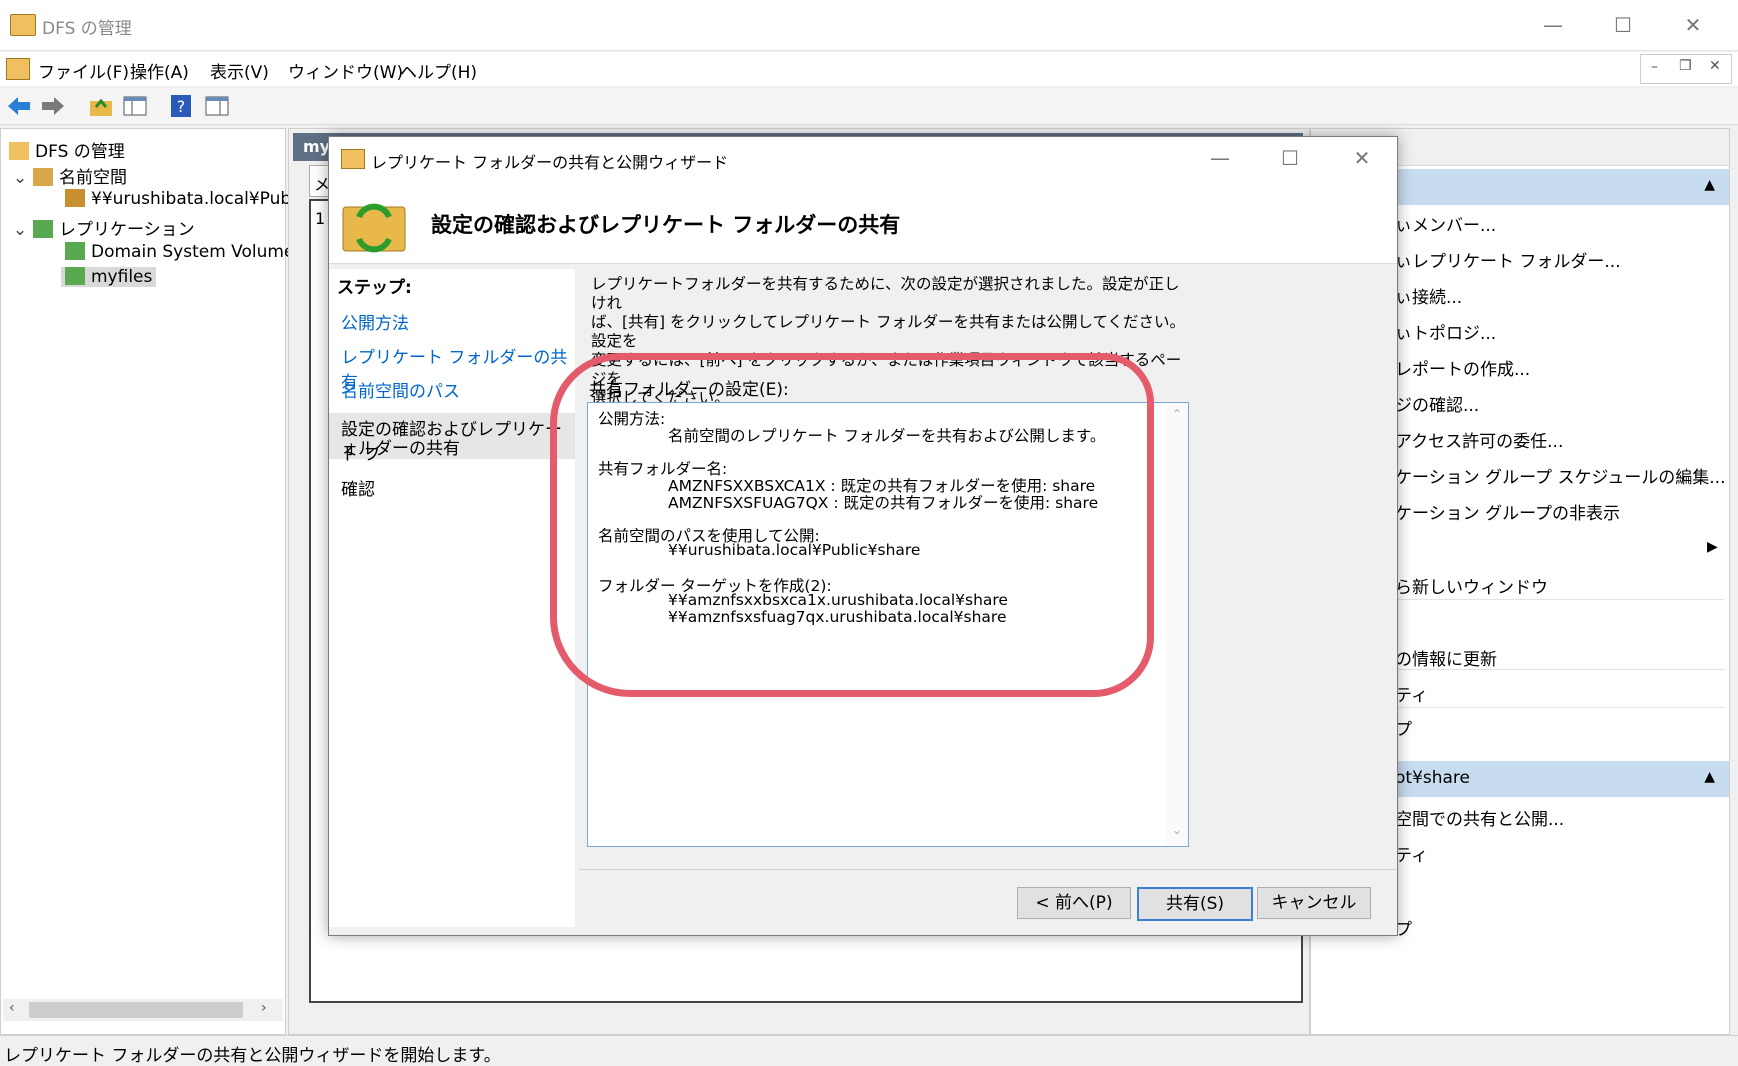  Describe the element at coordinates (217, 106) in the screenshot. I see `action-pane-icon` at that location.